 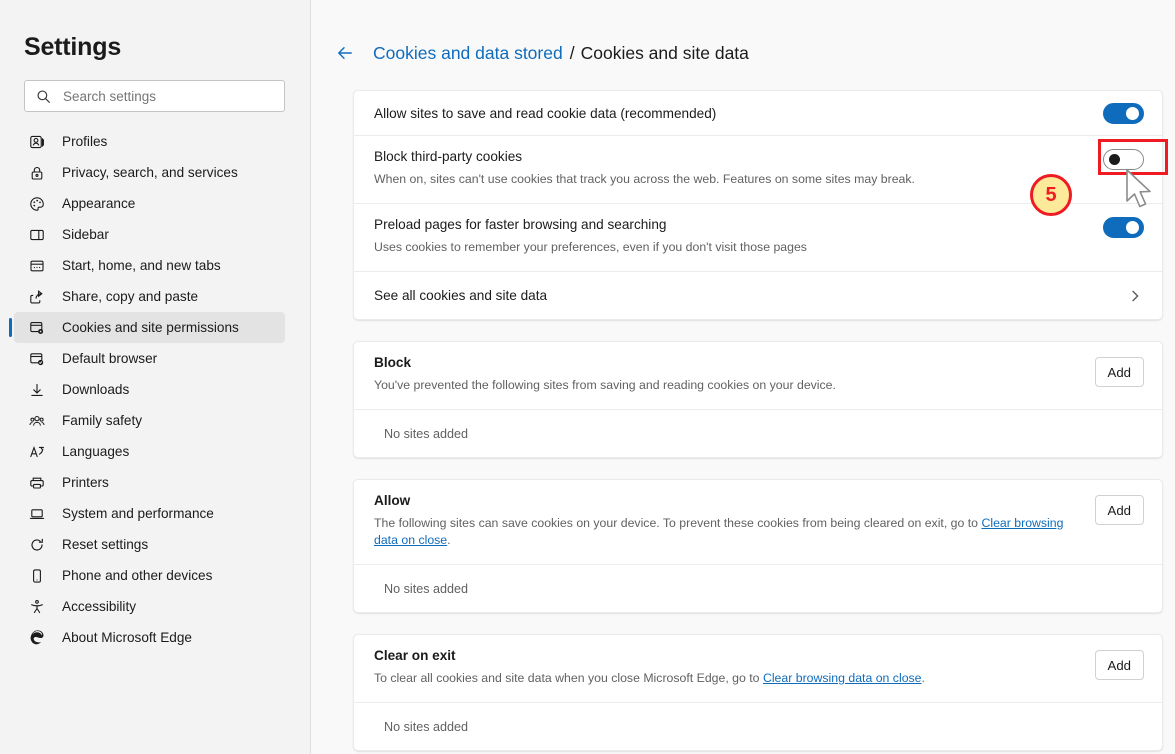 I want to click on palette-icon, so click(x=37, y=204).